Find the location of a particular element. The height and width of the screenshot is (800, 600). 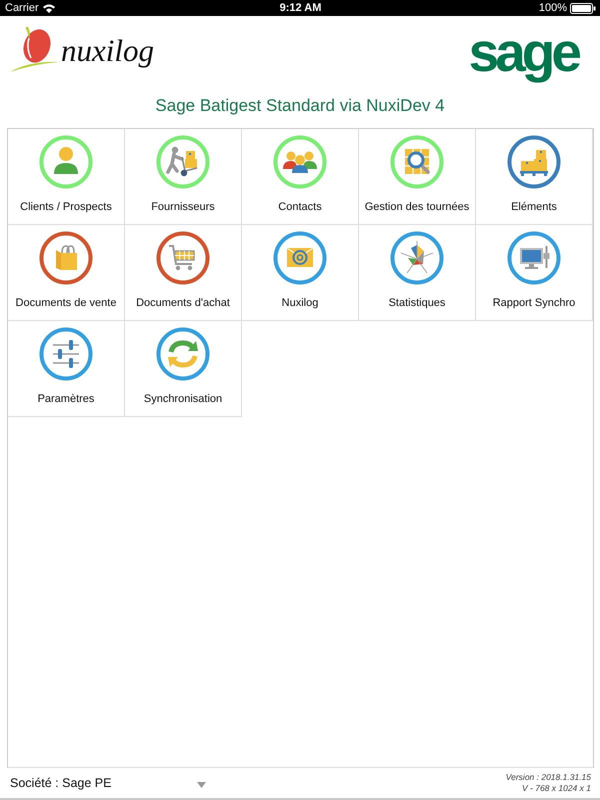

carrier-text: Carrier is located at coordinates (22, 8).